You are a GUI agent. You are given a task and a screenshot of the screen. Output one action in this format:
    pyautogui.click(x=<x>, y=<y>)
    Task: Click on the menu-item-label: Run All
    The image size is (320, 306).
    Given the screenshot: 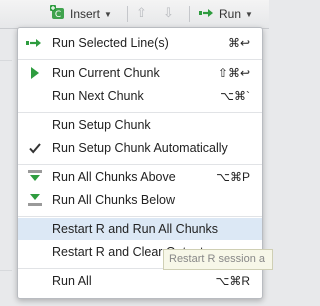 What is the action you would take?
    pyautogui.click(x=72, y=281)
    